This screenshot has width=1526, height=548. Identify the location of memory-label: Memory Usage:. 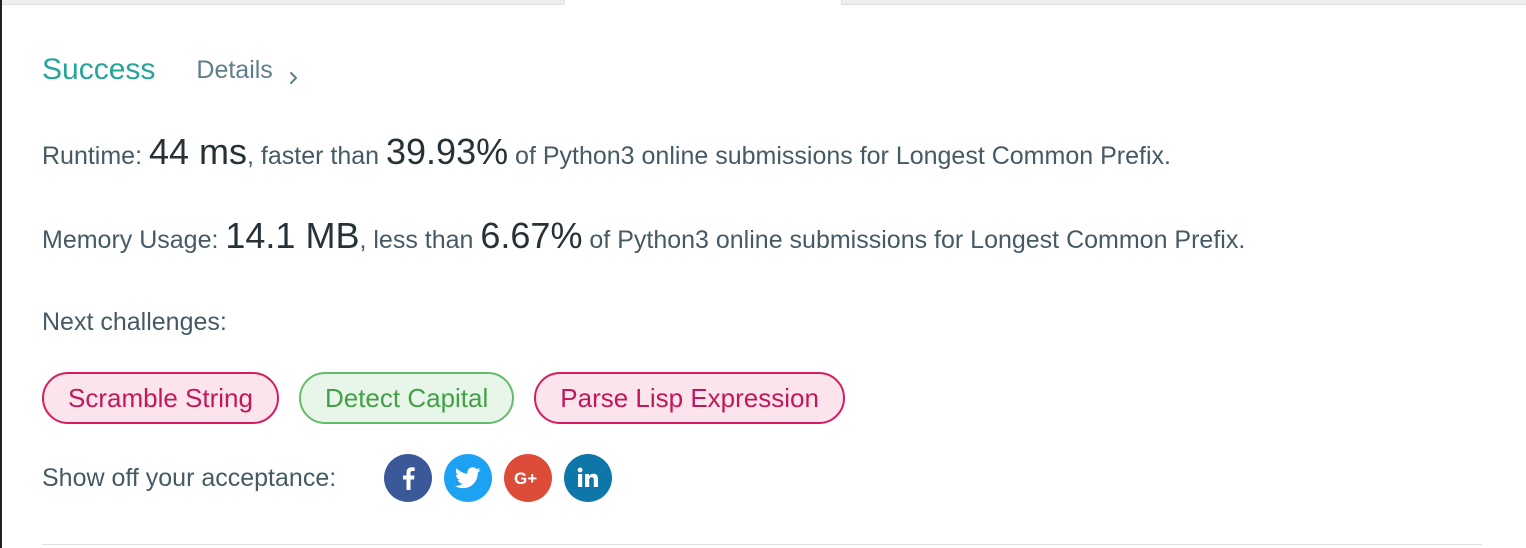
(134, 240).